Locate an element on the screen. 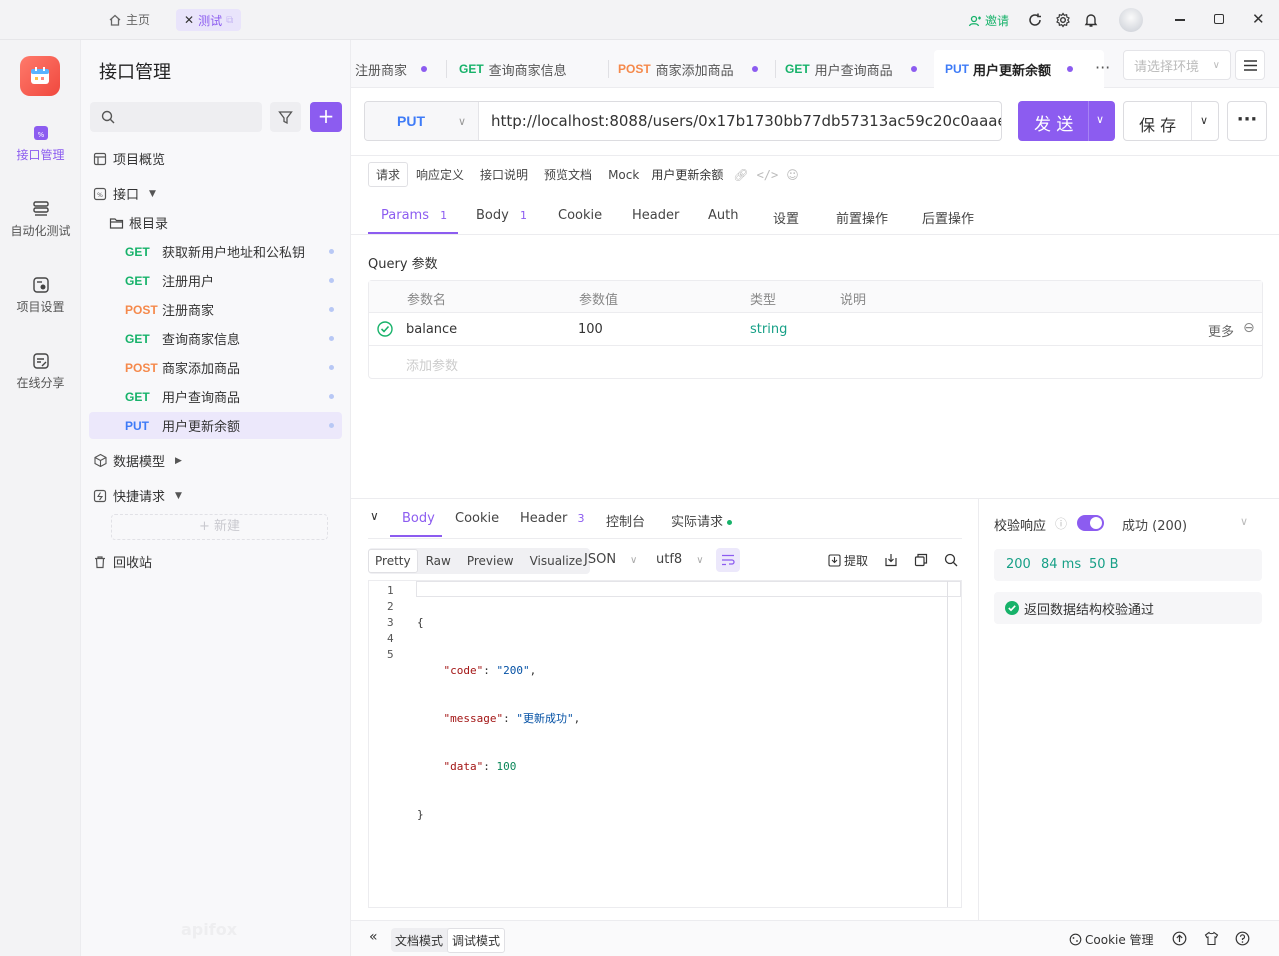 The height and width of the screenshot is (956, 1279). tab-cookie: Cookie is located at coordinates (580, 215).